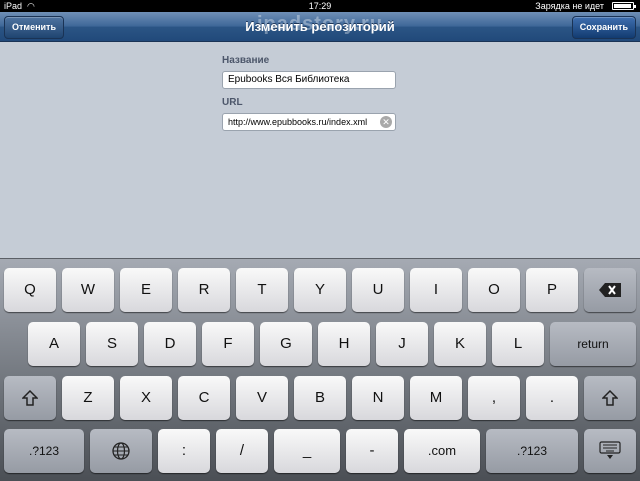  Describe the element at coordinates (518, 344) in the screenshot. I see `key-l: L` at that location.